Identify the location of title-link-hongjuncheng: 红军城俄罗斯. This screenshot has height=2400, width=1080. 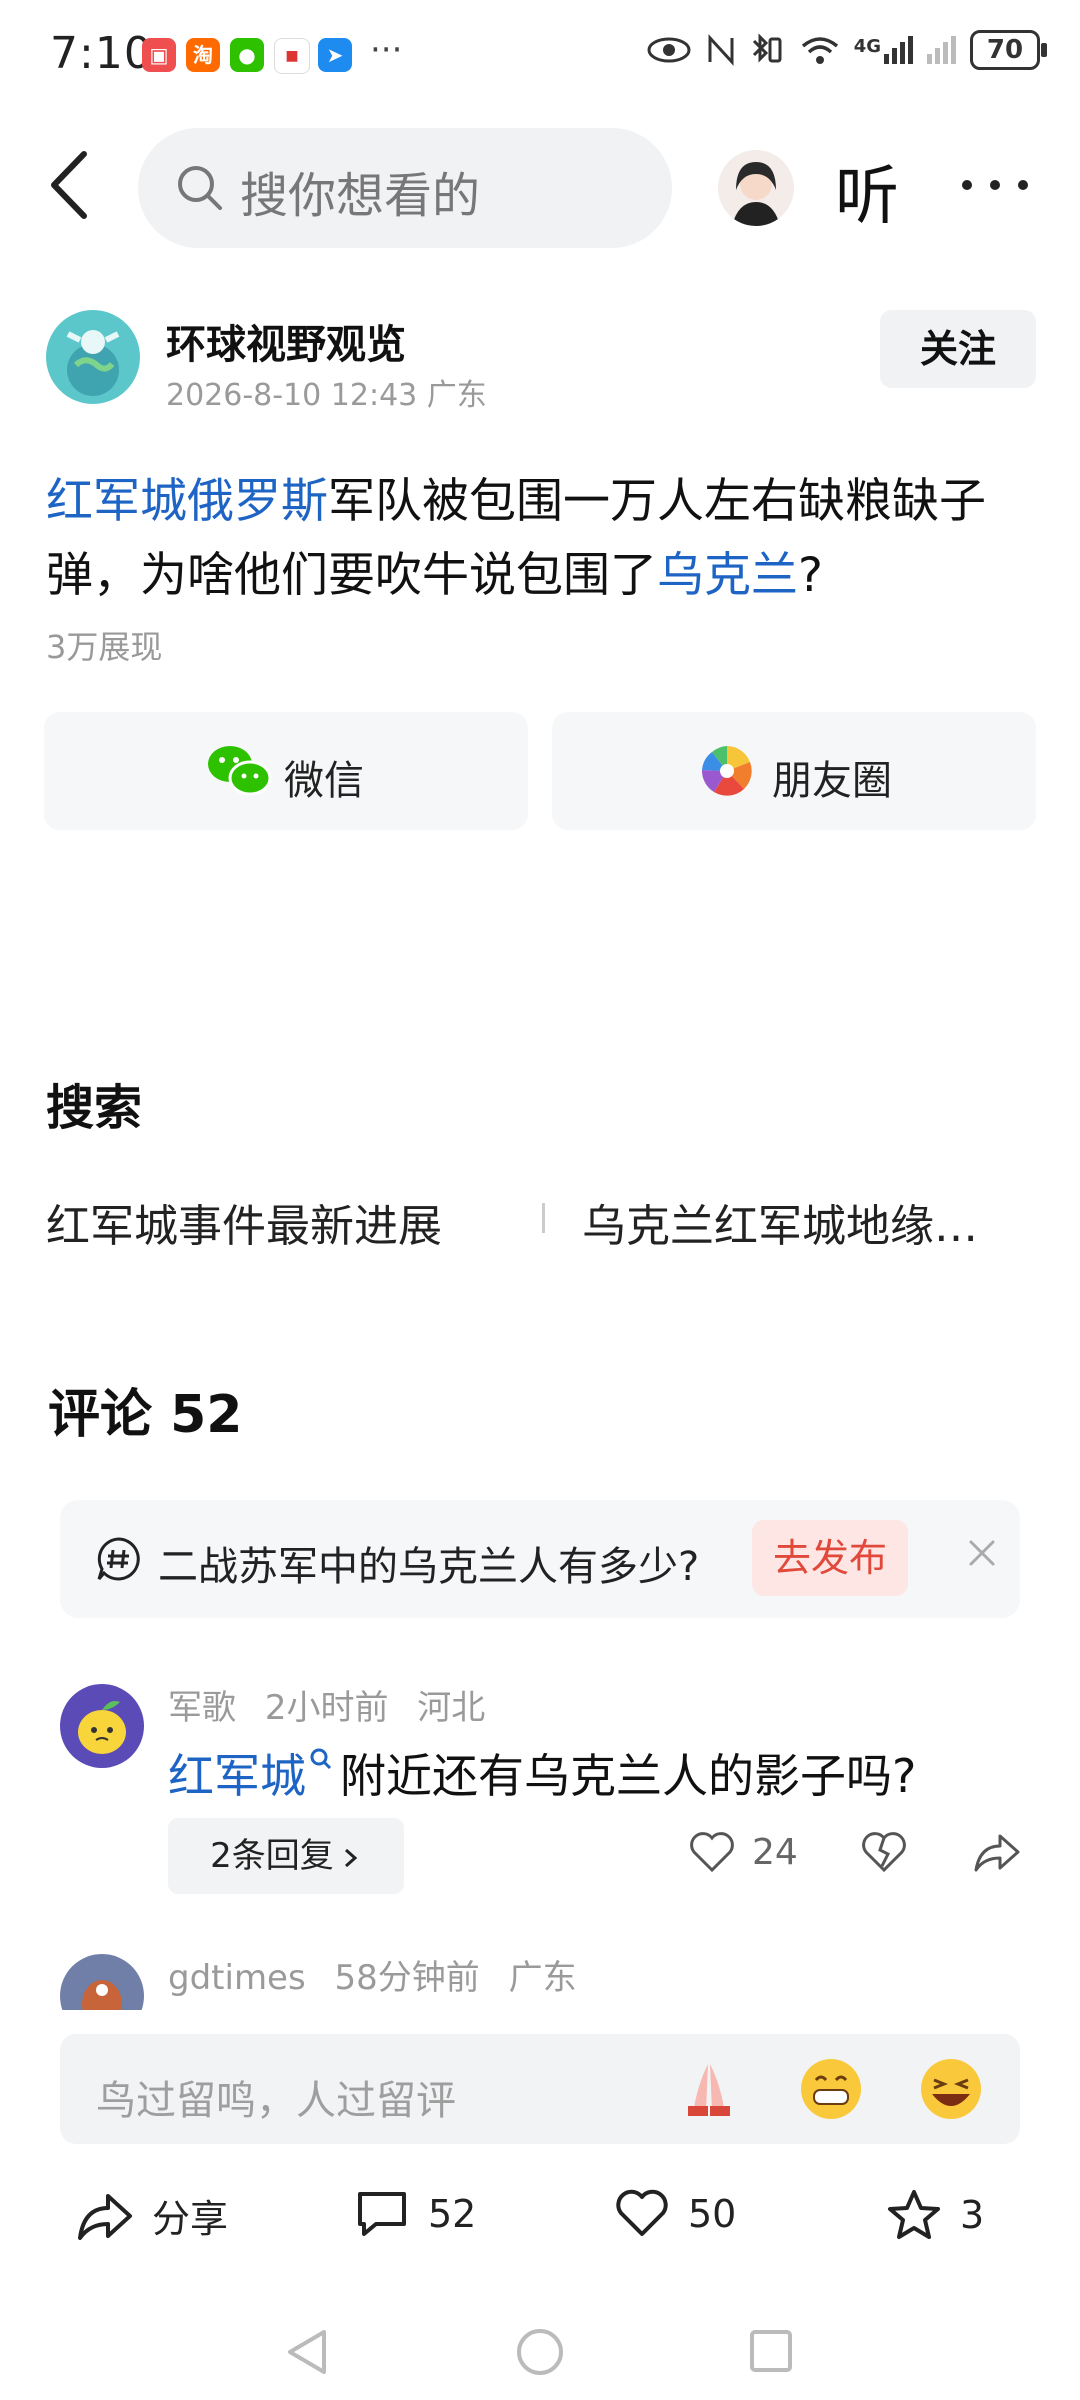
(187, 501).